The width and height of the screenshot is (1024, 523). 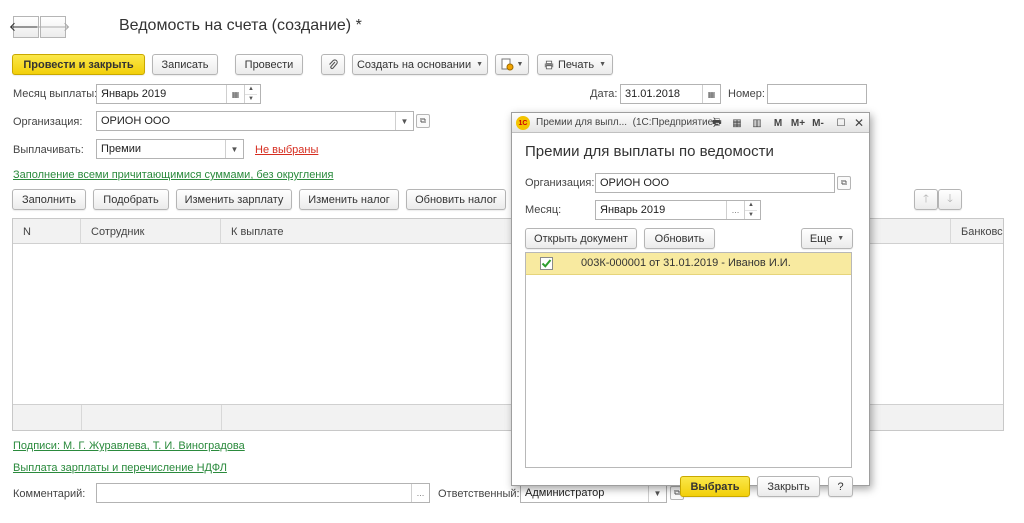 I want to click on close-label: Закрыть, so click(x=788, y=486).